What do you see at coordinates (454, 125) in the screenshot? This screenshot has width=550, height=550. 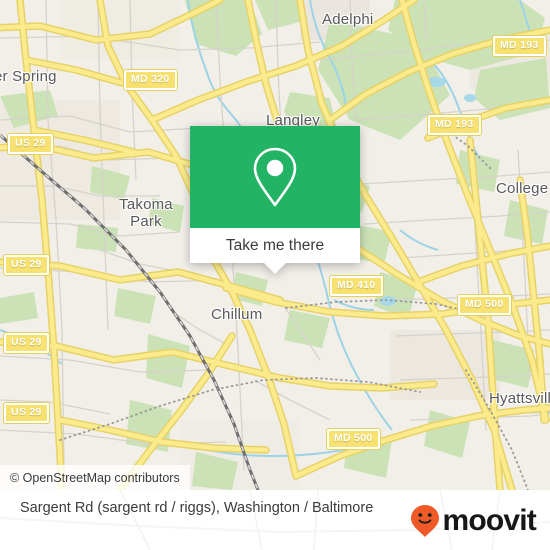 I see `highway-shield-md193-b: MD 193` at bounding box center [454, 125].